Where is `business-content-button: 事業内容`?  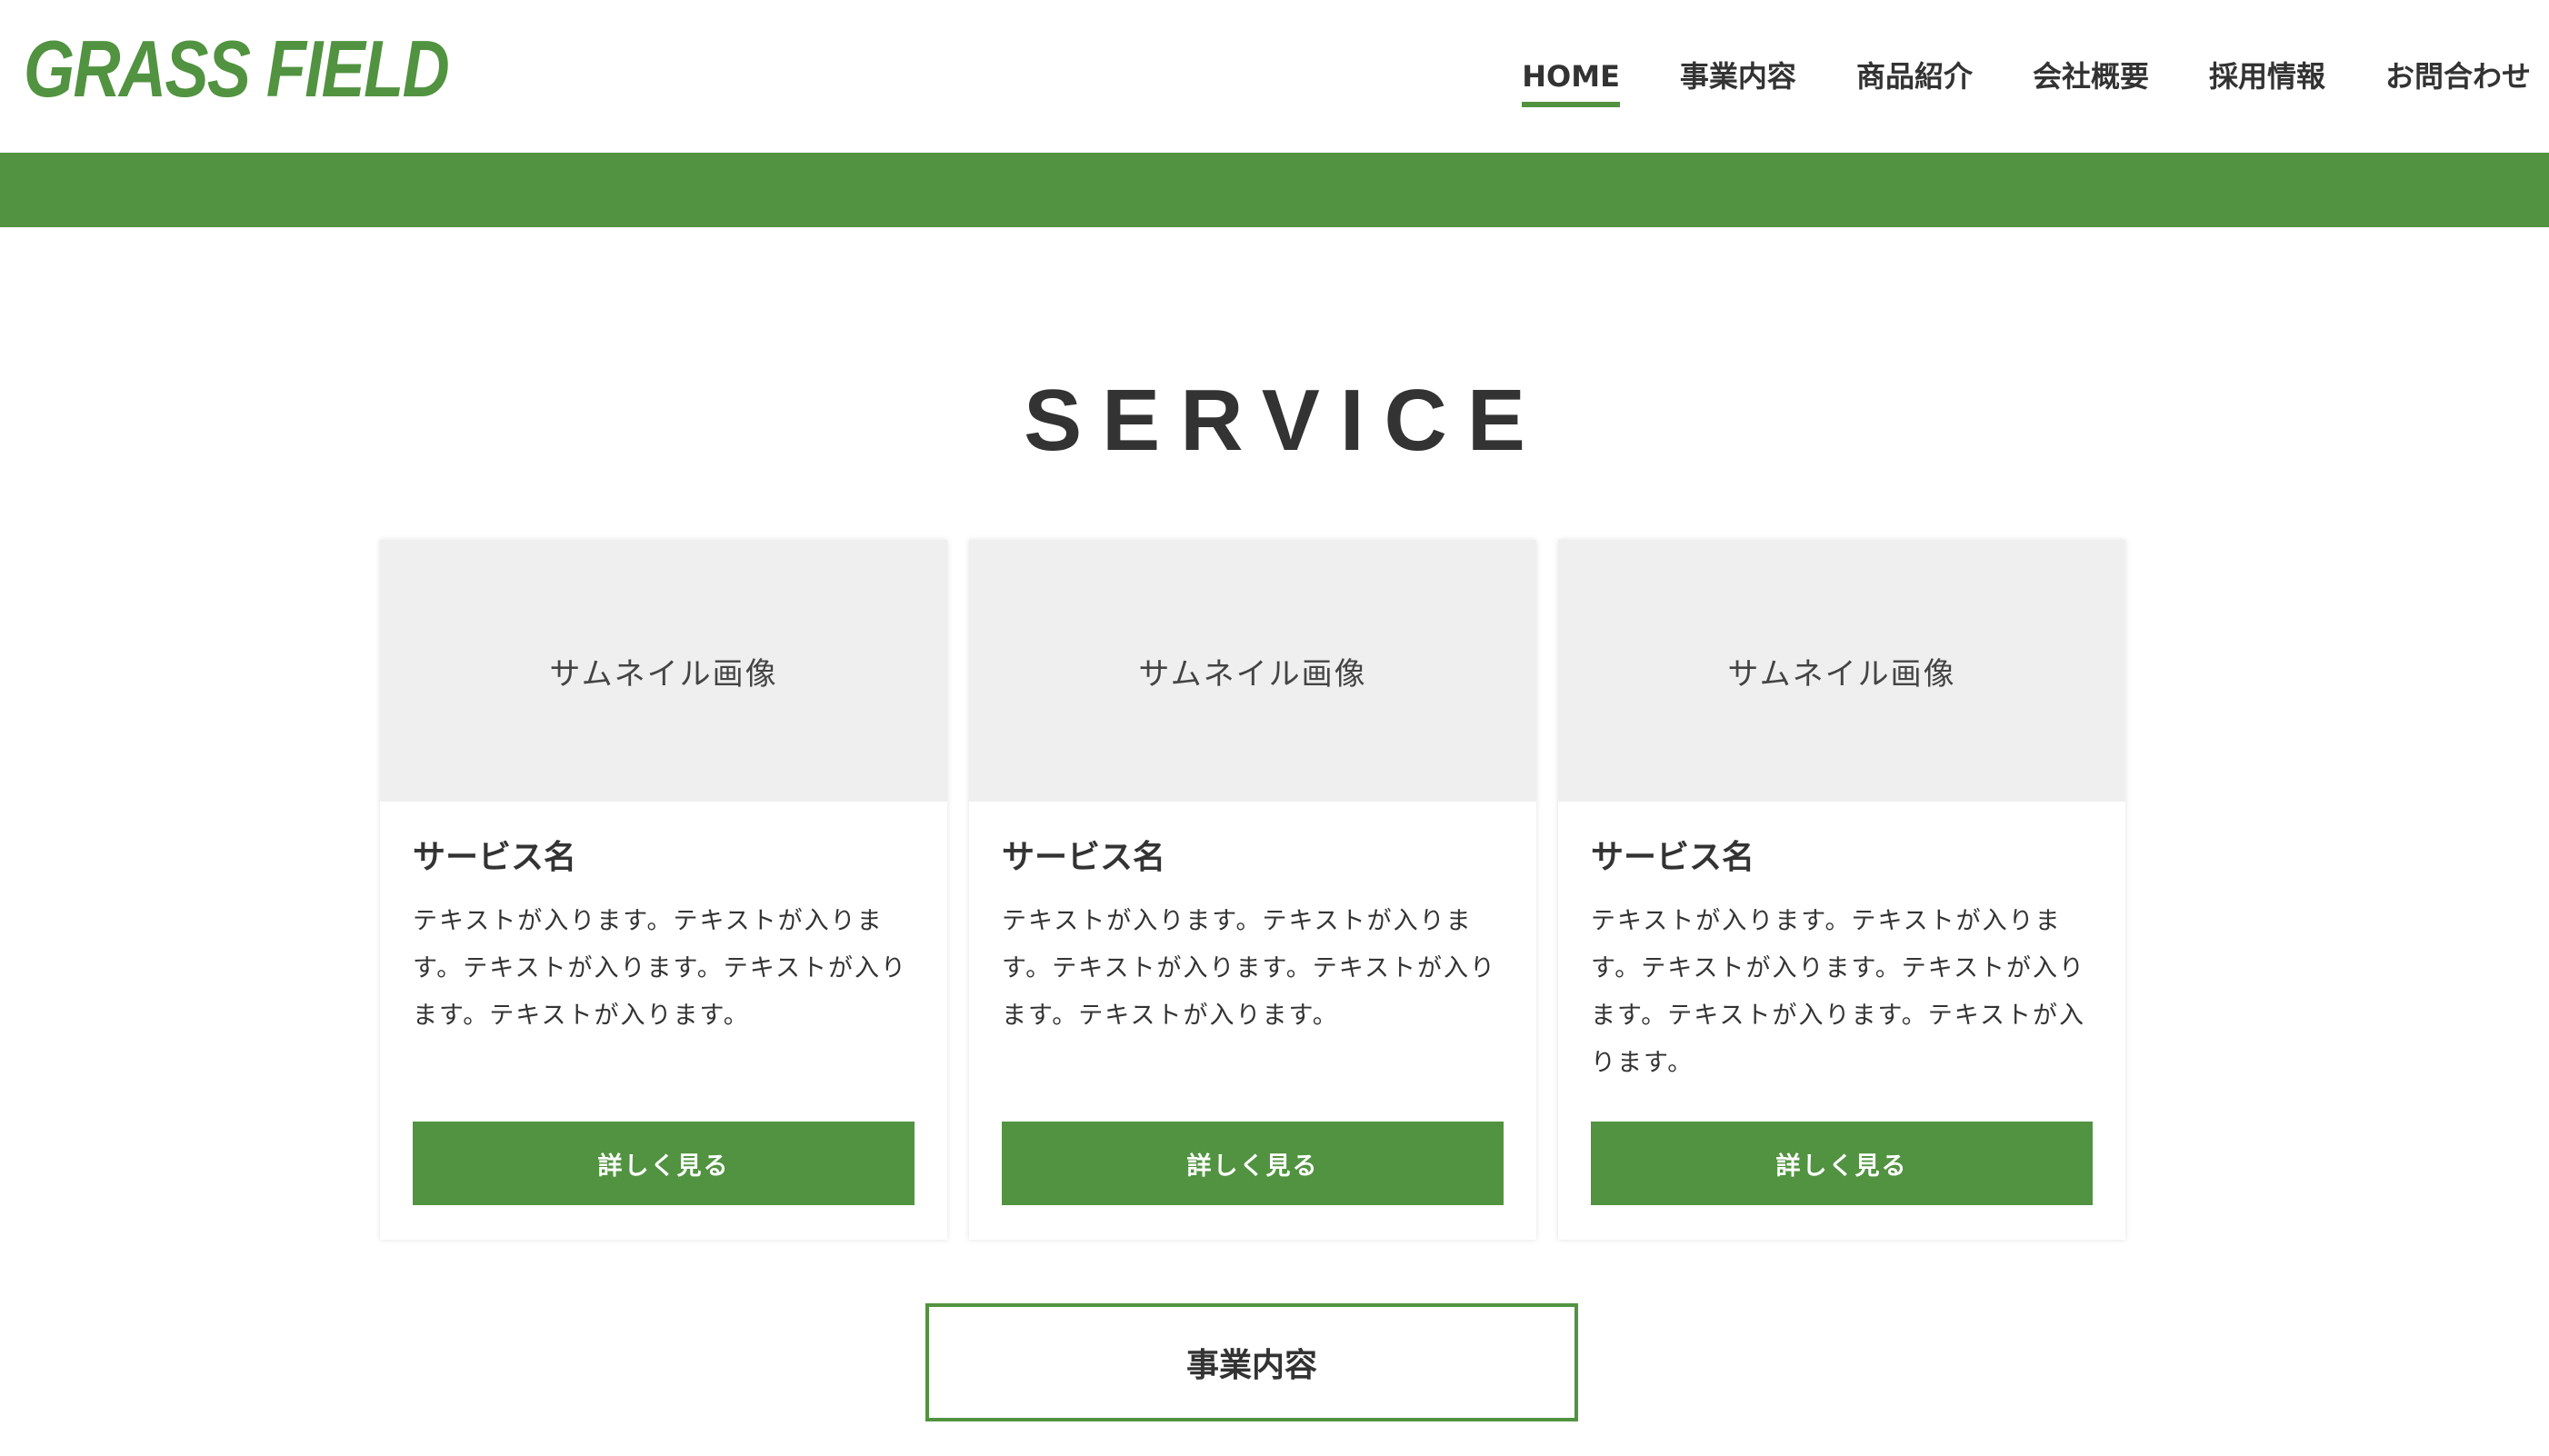 business-content-button: 事業内容 is located at coordinates (1252, 1362).